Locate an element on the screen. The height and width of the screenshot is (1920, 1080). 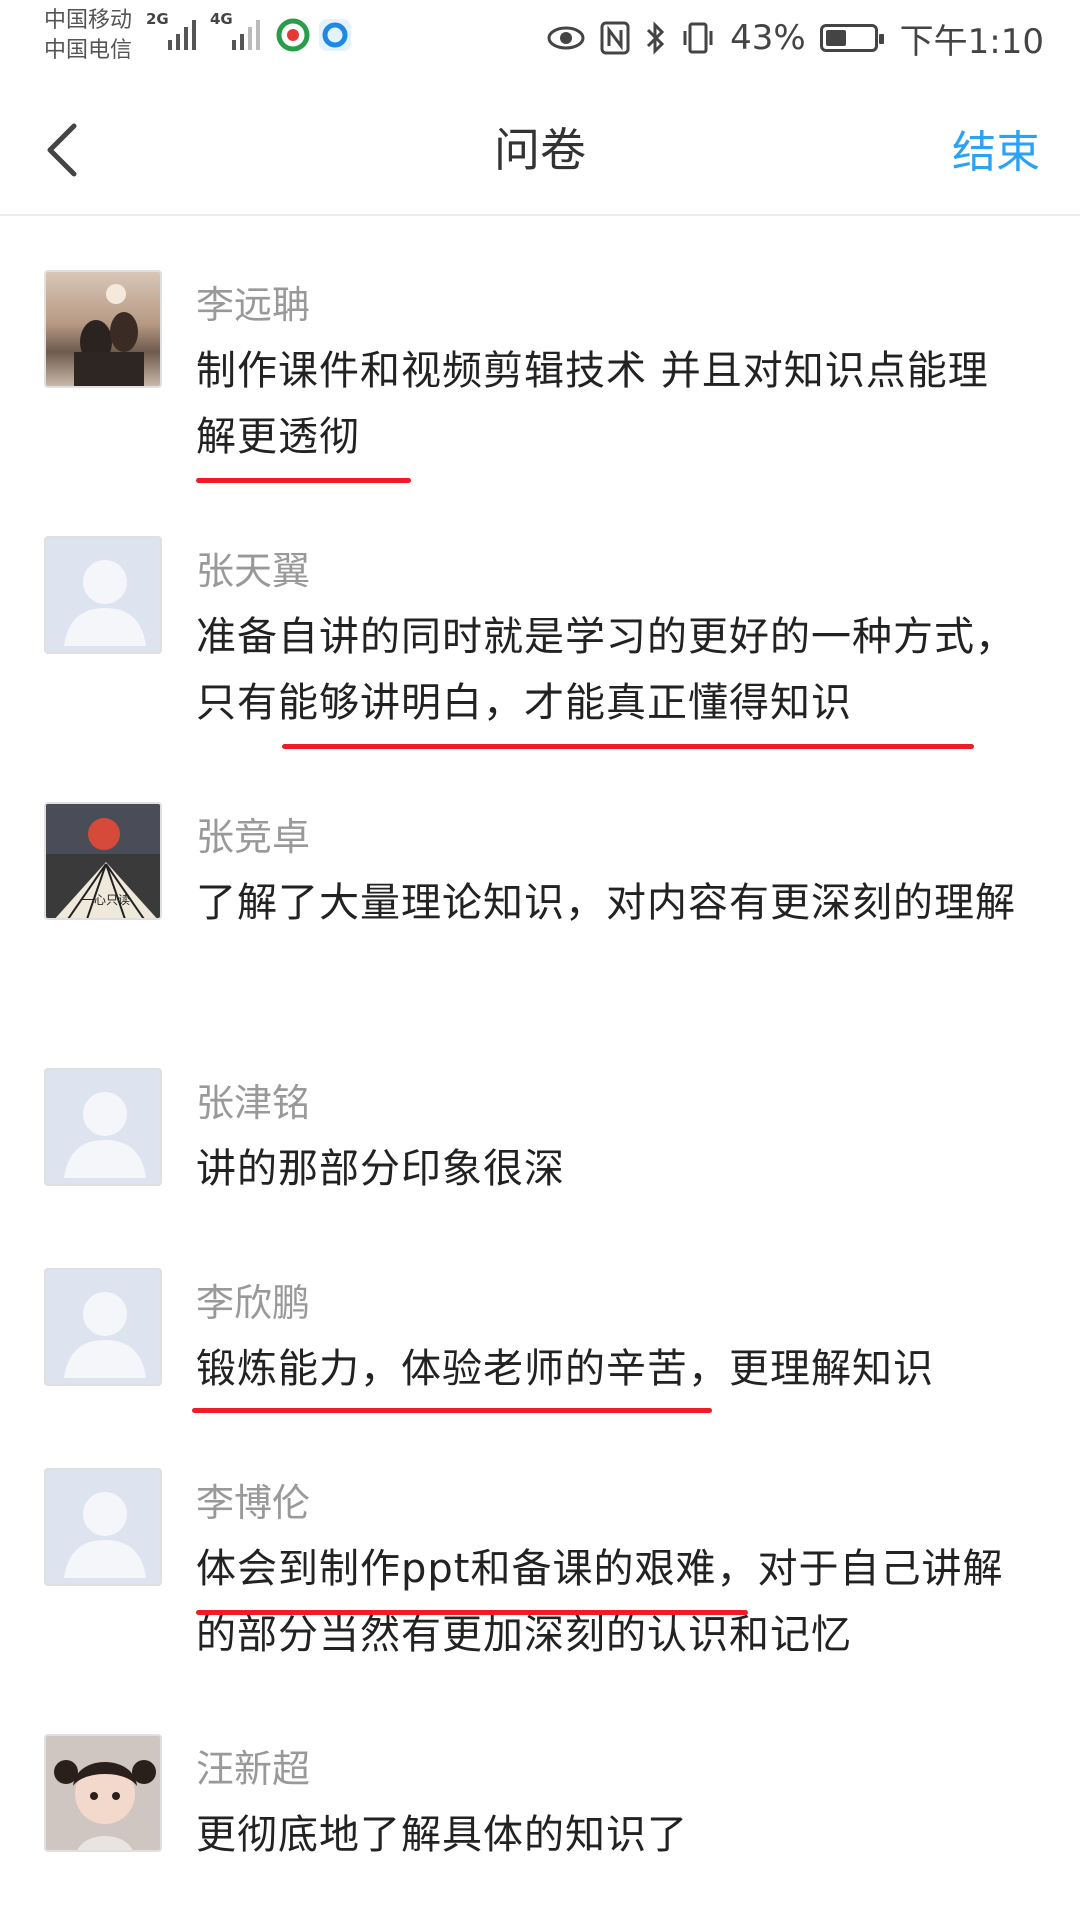
app-notification-icon is located at coordinates (293, 35).